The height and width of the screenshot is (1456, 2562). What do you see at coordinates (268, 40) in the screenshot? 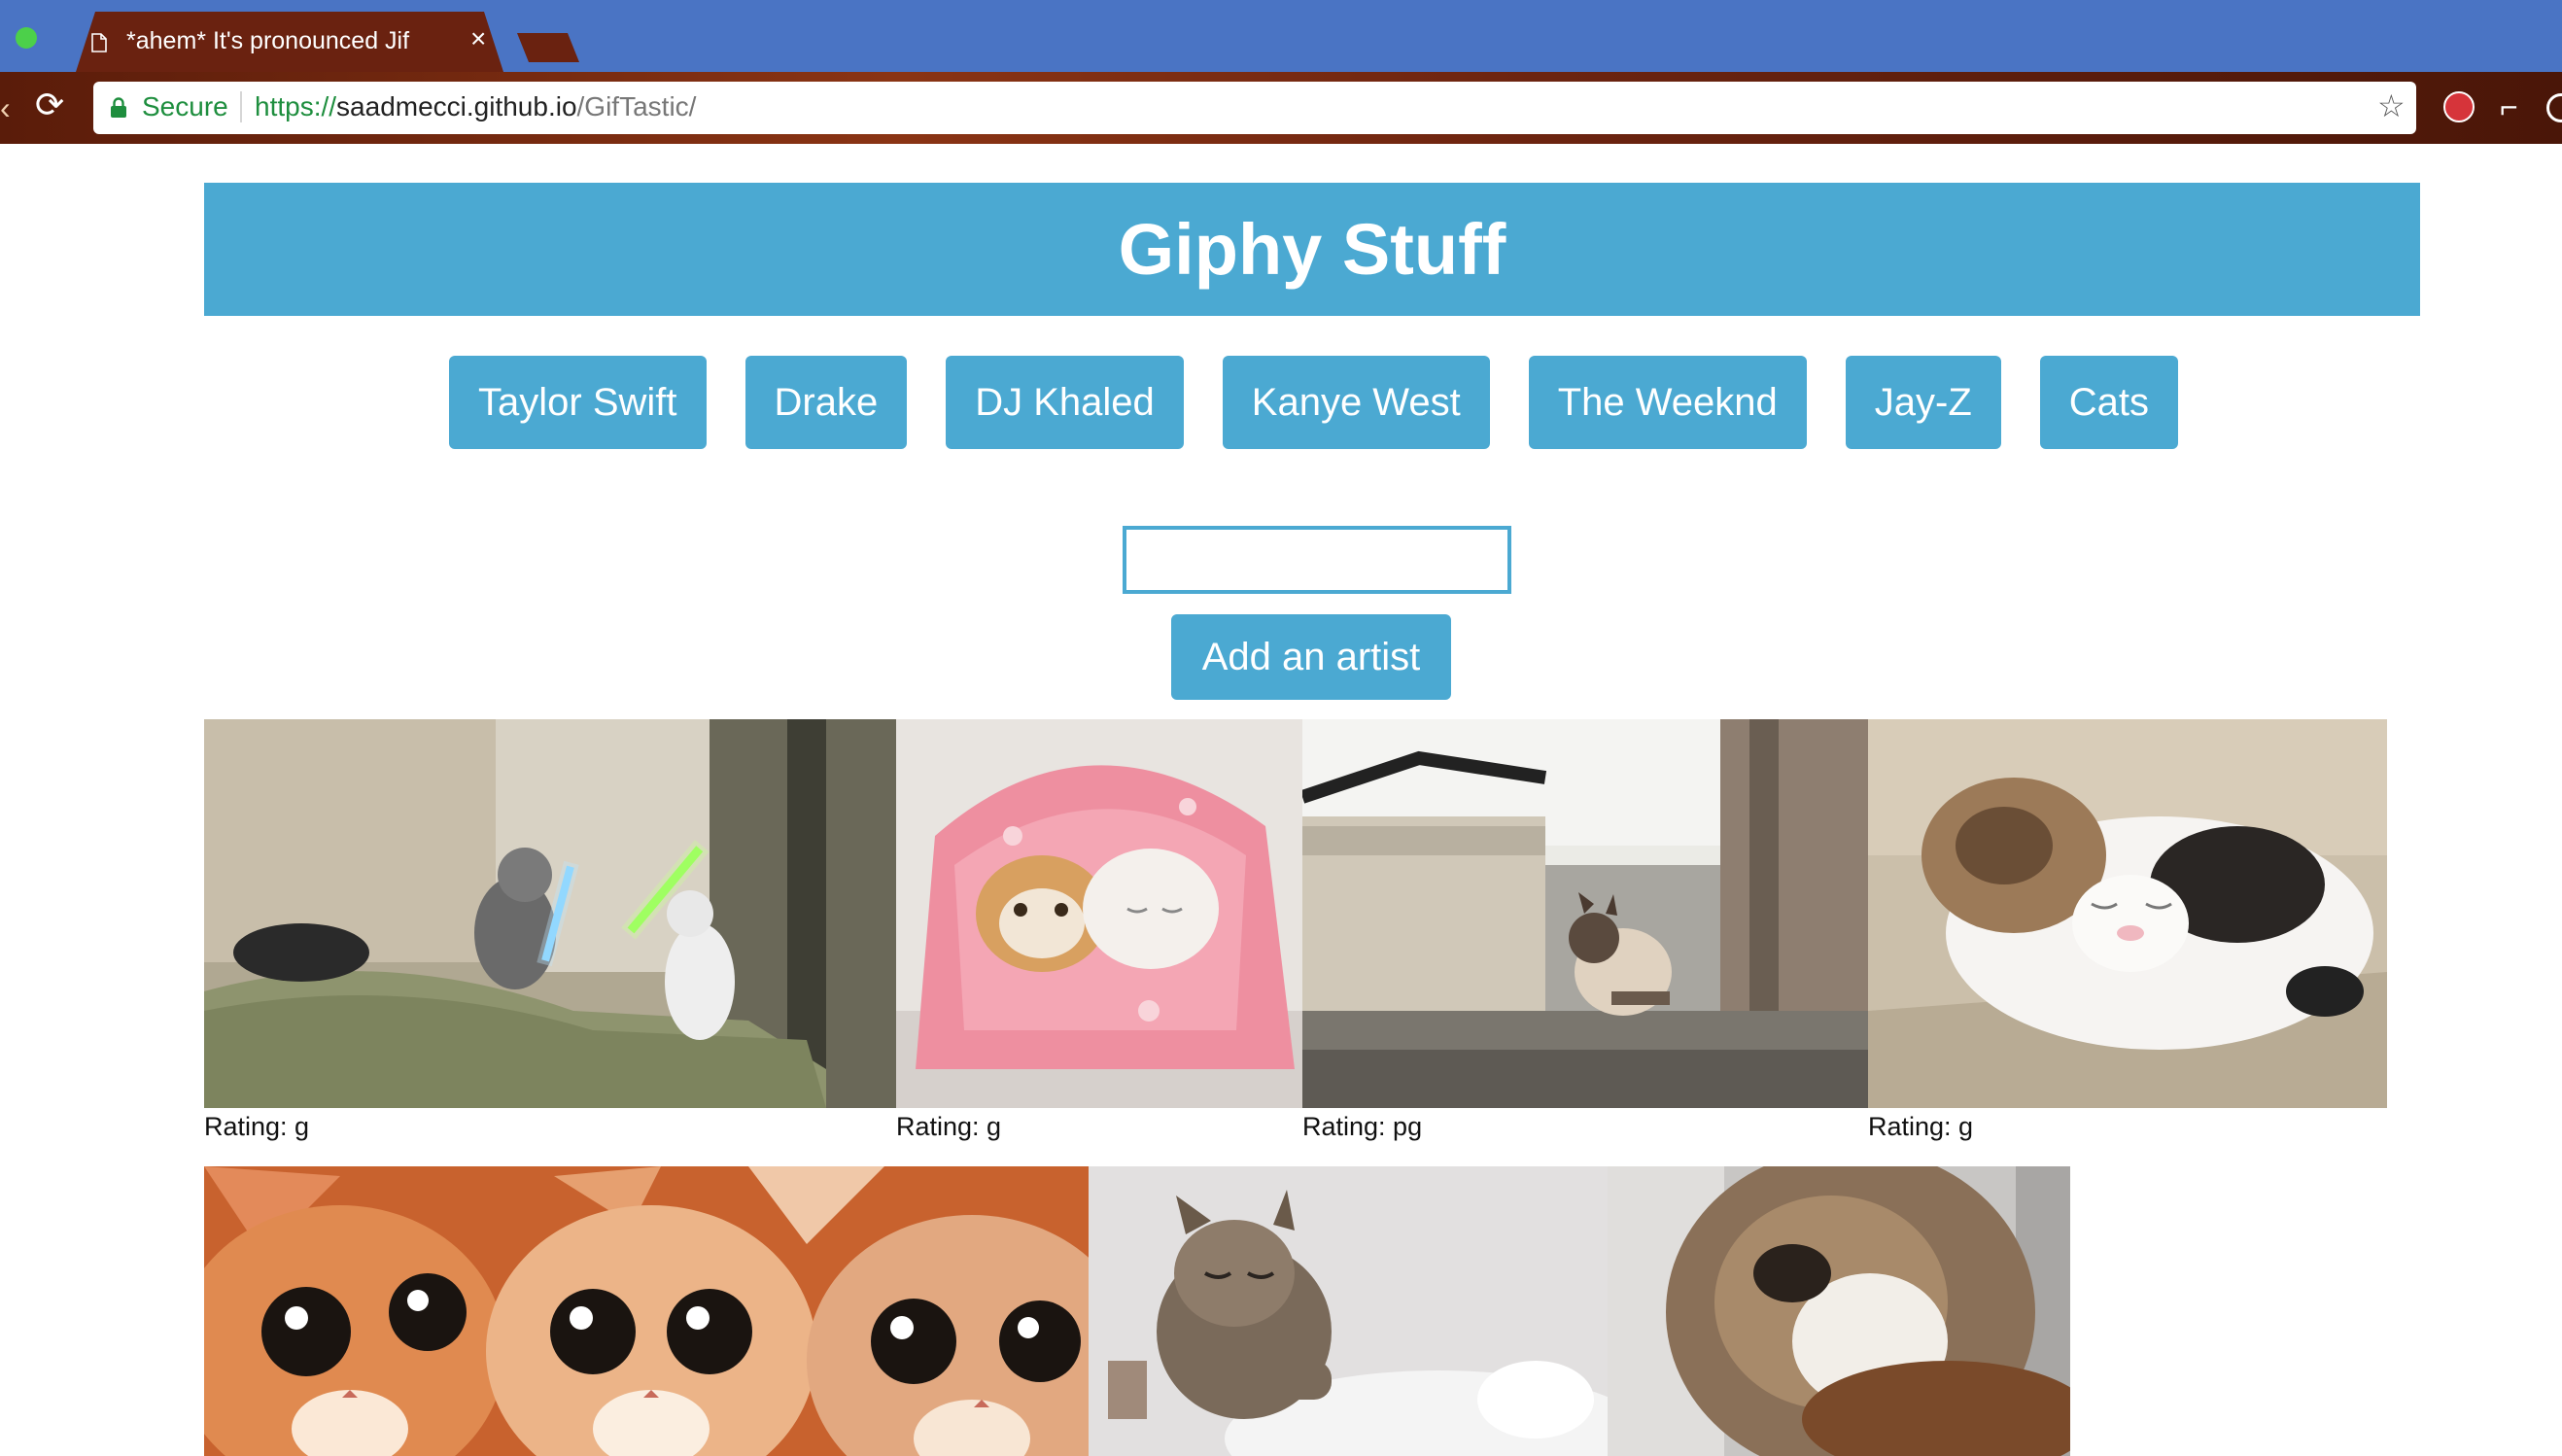
I see `tab-title: *ahem* It's pronounced Jif` at bounding box center [268, 40].